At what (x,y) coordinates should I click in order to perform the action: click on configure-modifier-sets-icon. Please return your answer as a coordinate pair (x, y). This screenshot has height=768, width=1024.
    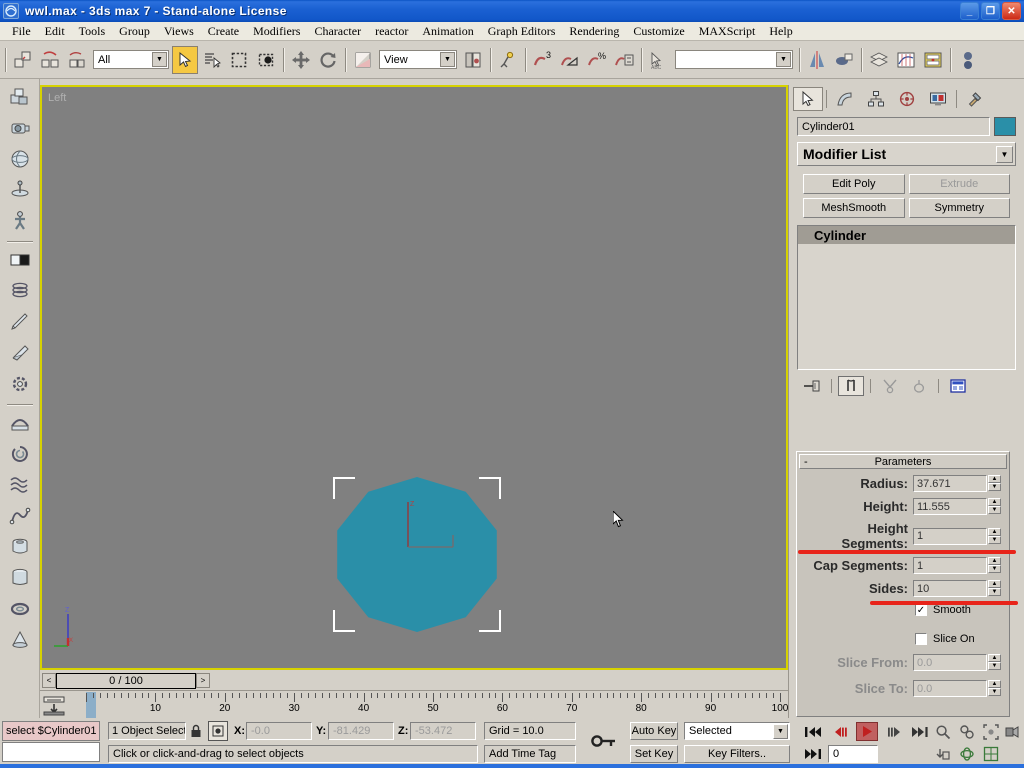
    Looking at the image, I should click on (958, 386).